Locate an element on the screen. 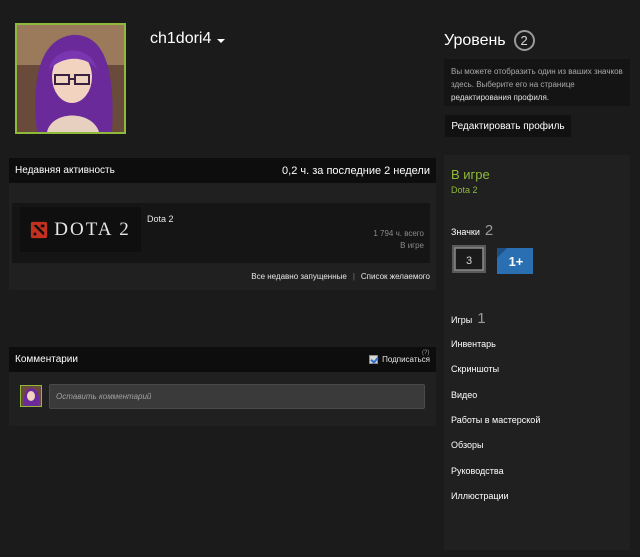 Image resolution: width=640 pixels, height=557 pixels. level-title: Уровень is located at coordinates (475, 40).